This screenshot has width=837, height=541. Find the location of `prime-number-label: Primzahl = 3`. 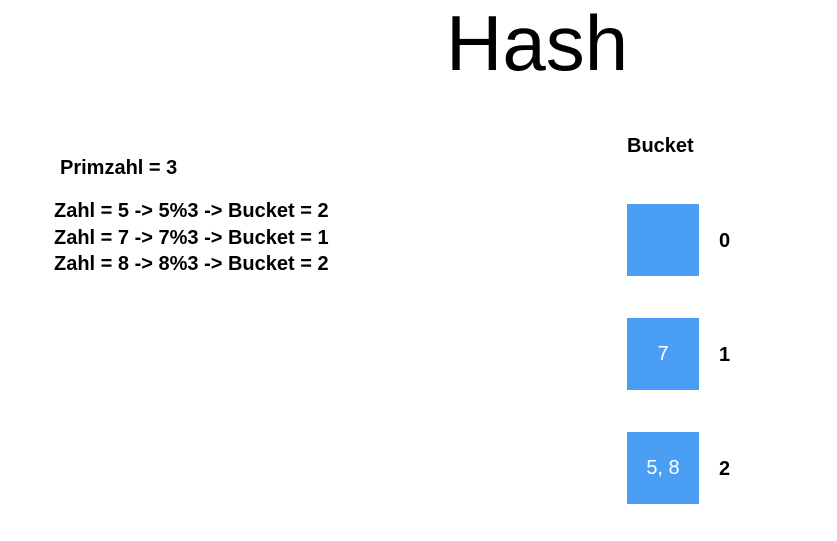

prime-number-label: Primzahl = 3 is located at coordinates (119, 168).